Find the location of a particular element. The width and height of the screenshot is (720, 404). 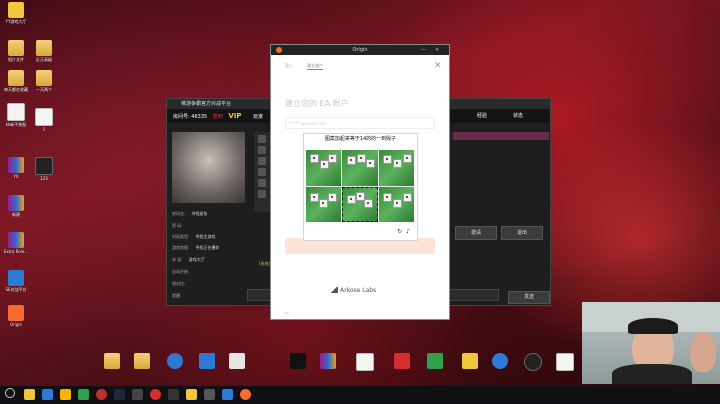

game-icon is located at coordinates (328, 361).